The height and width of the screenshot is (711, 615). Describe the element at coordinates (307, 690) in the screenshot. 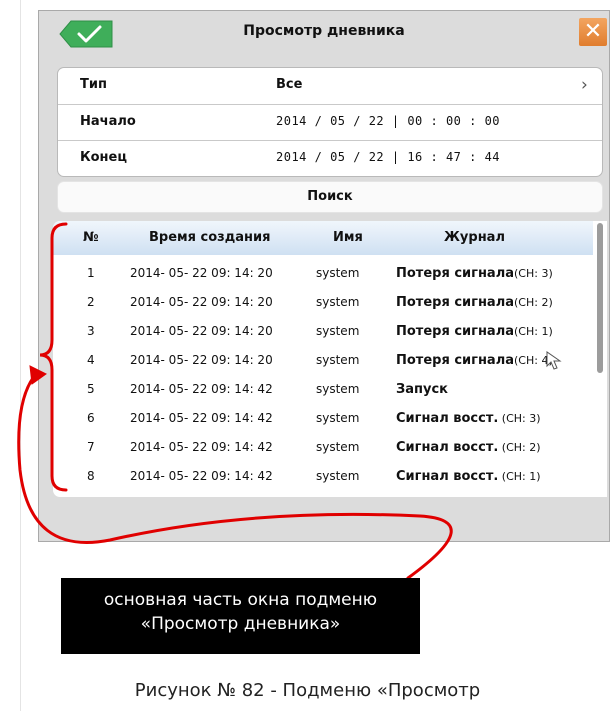

I see `figure-caption: Рисунок № 82 - Подменю «Просмотр` at that location.